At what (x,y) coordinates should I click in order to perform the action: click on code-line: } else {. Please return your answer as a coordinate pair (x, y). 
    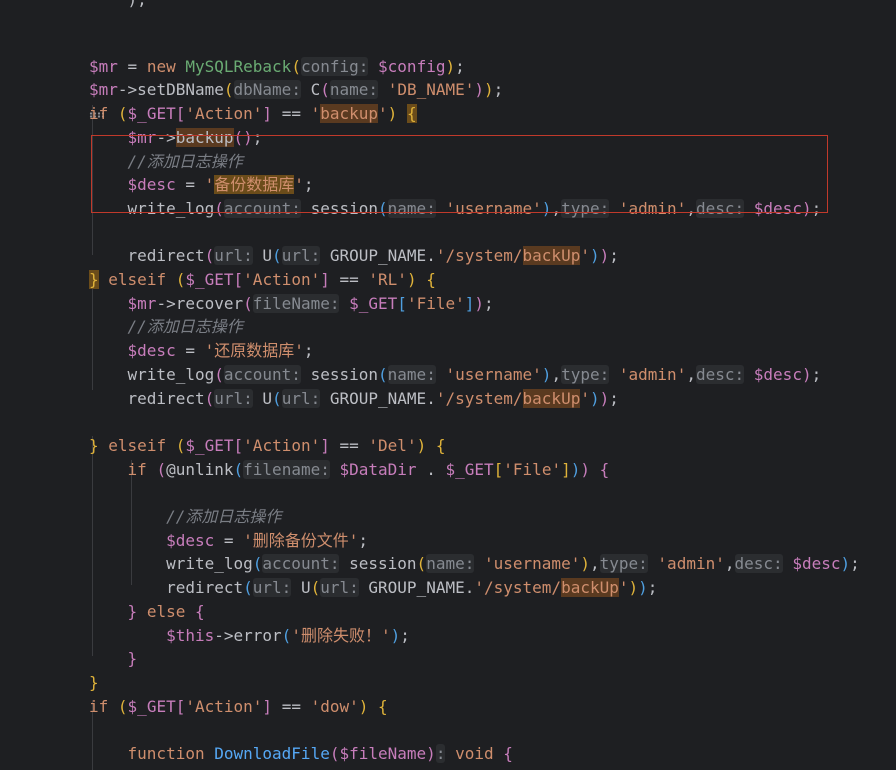
    Looking at the image, I should click on (147, 612).